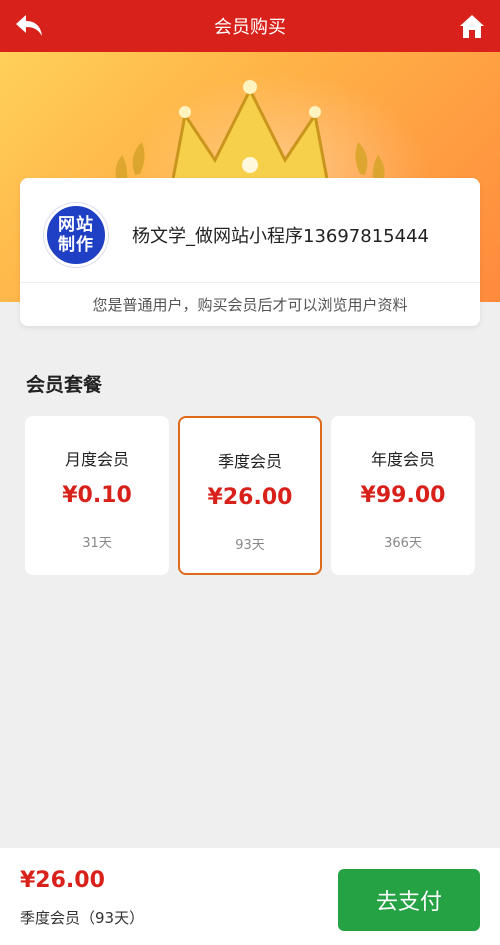  What do you see at coordinates (250, 305) in the screenshot?
I see `membership-notice: 您是普通用户，购买会员后才可以浏览用户资料` at bounding box center [250, 305].